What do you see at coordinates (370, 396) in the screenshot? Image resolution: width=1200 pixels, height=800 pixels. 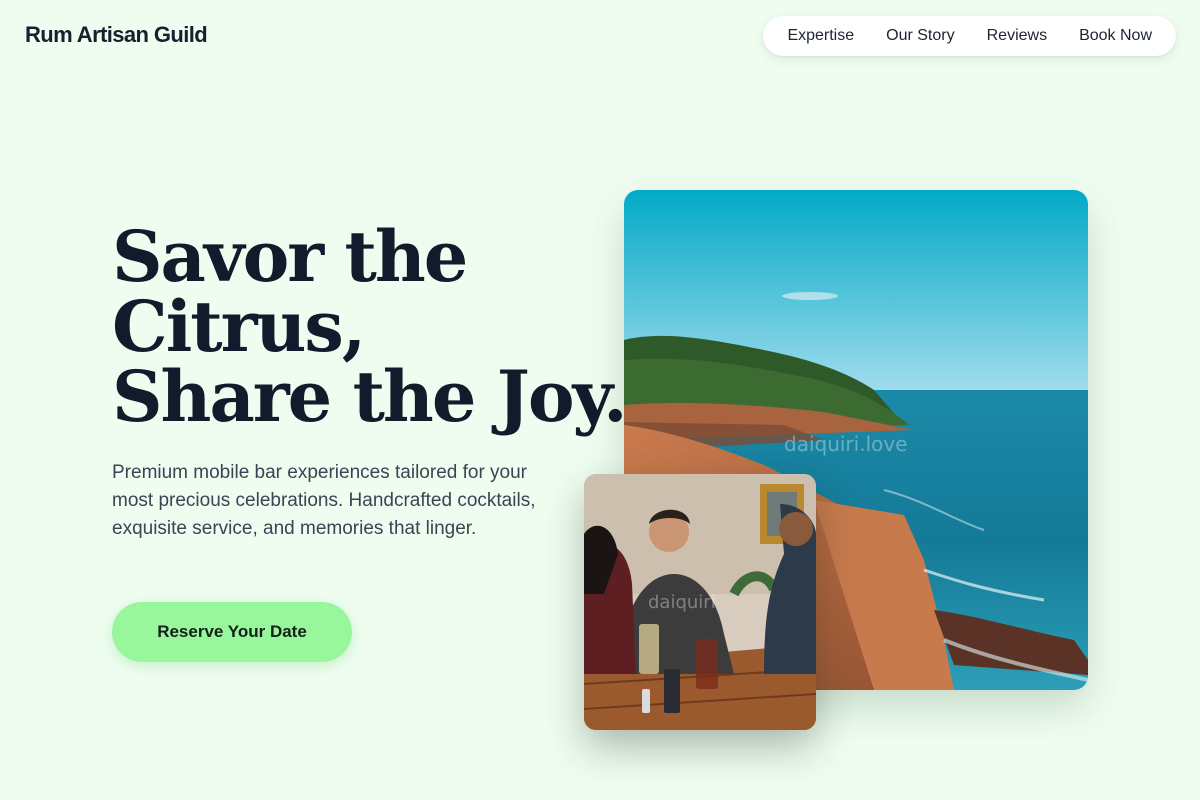 I see `headline-line-3: Share the Joy.` at bounding box center [370, 396].